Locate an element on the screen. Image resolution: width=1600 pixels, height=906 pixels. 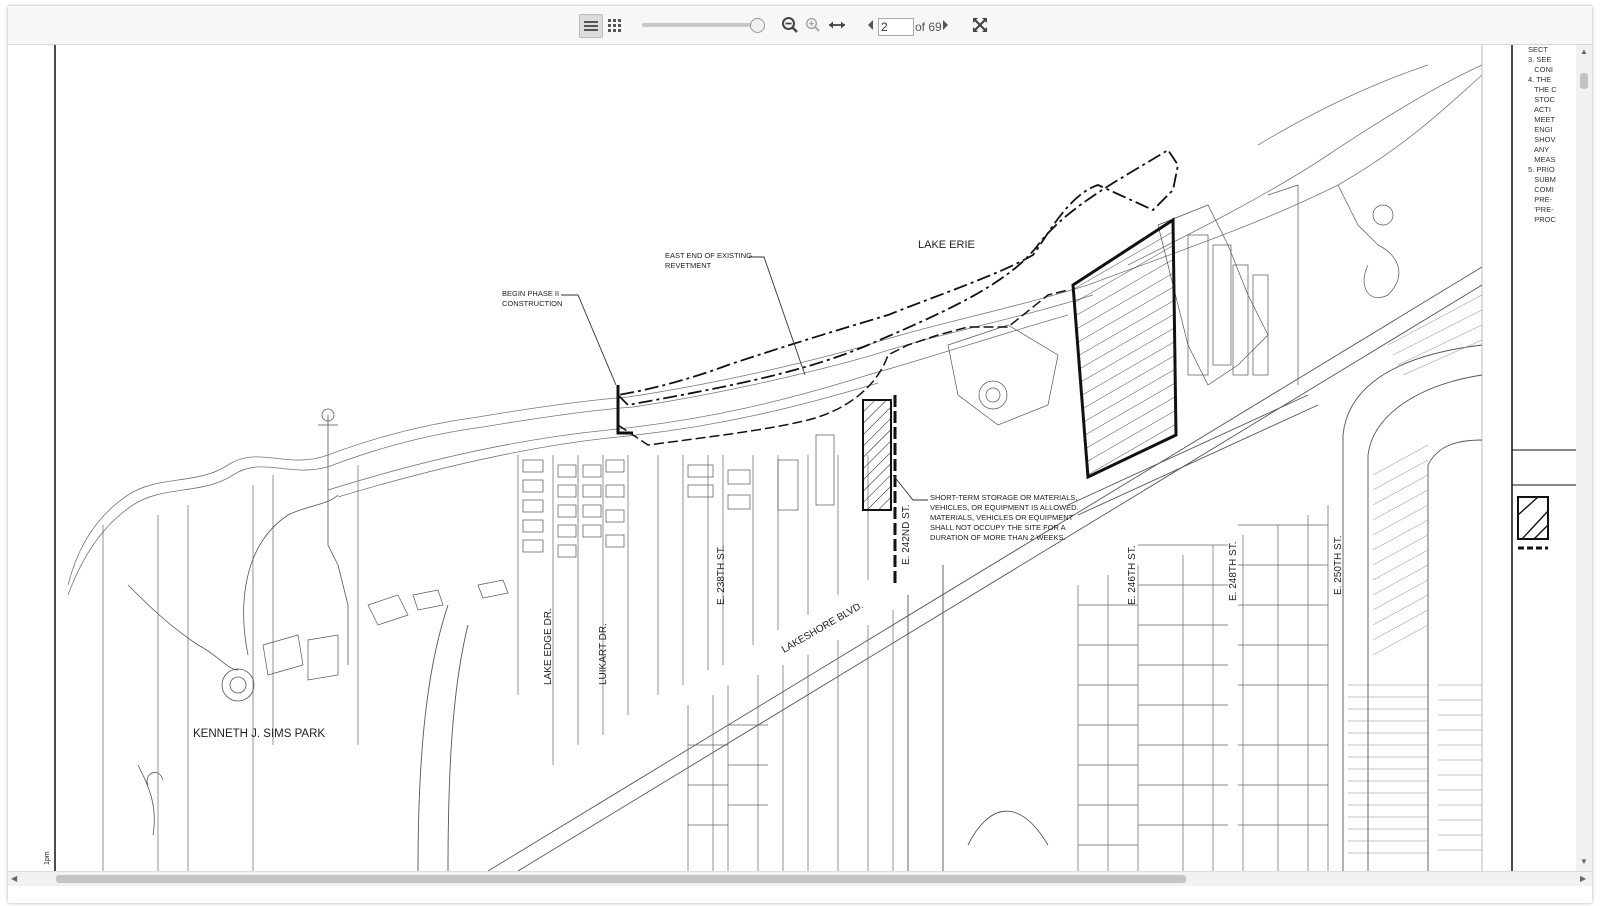
zoom-out-button is located at coordinates (790, 25).